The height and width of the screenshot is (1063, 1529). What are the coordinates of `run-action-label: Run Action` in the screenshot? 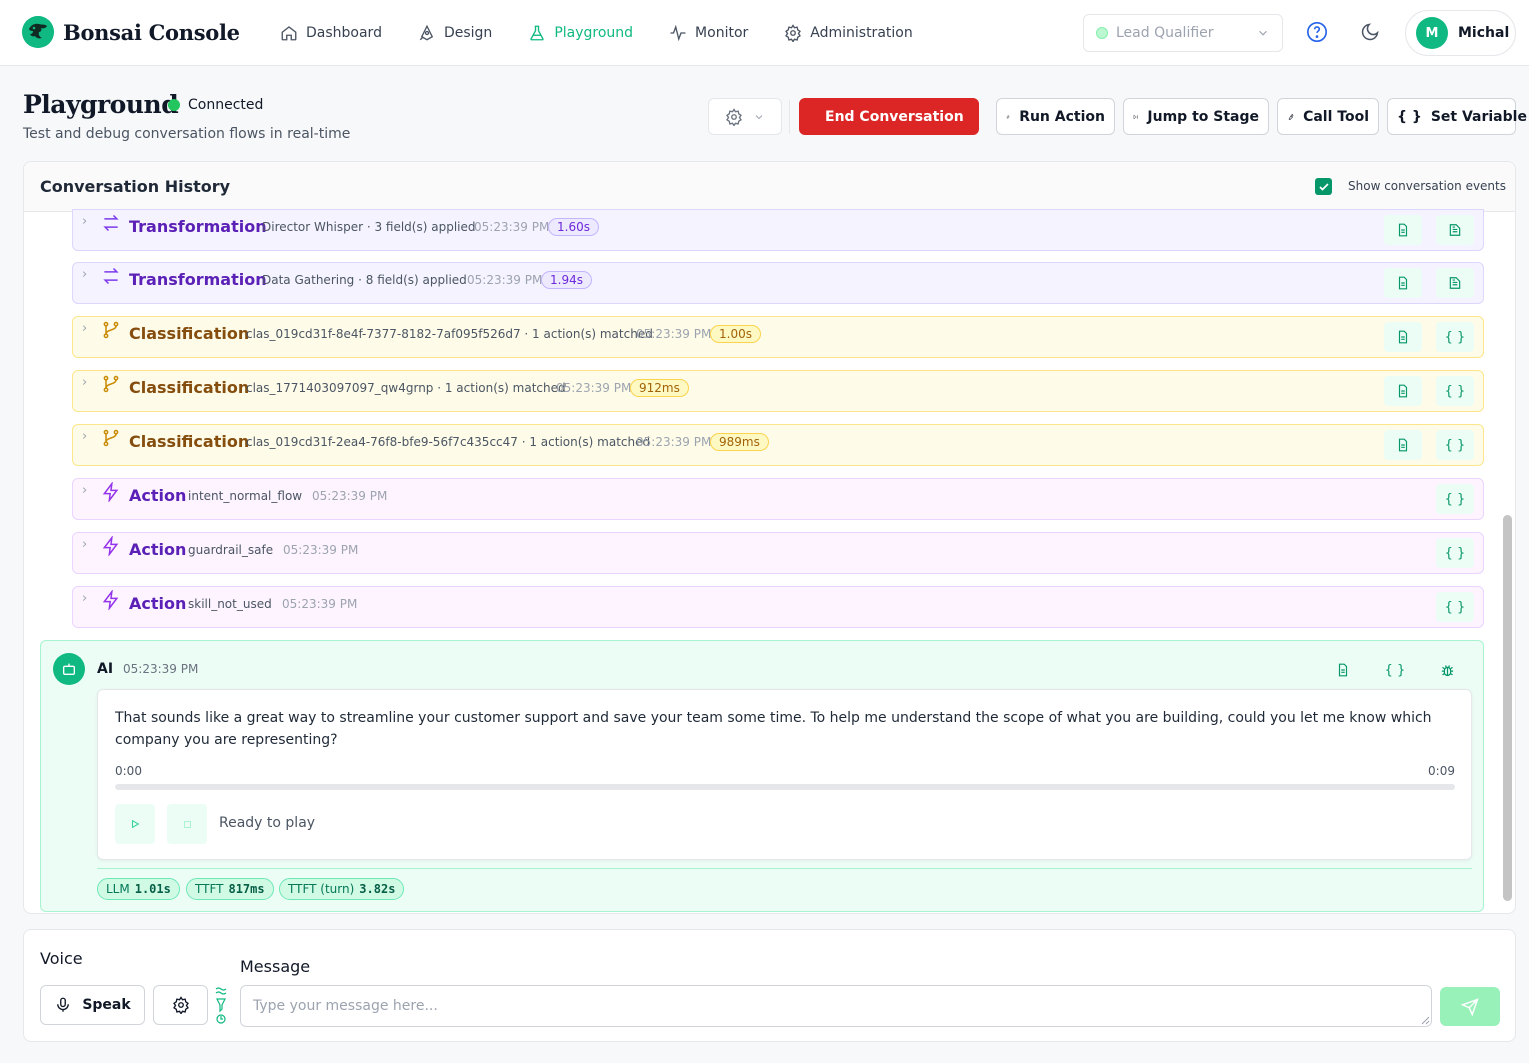 It's located at (1062, 116).